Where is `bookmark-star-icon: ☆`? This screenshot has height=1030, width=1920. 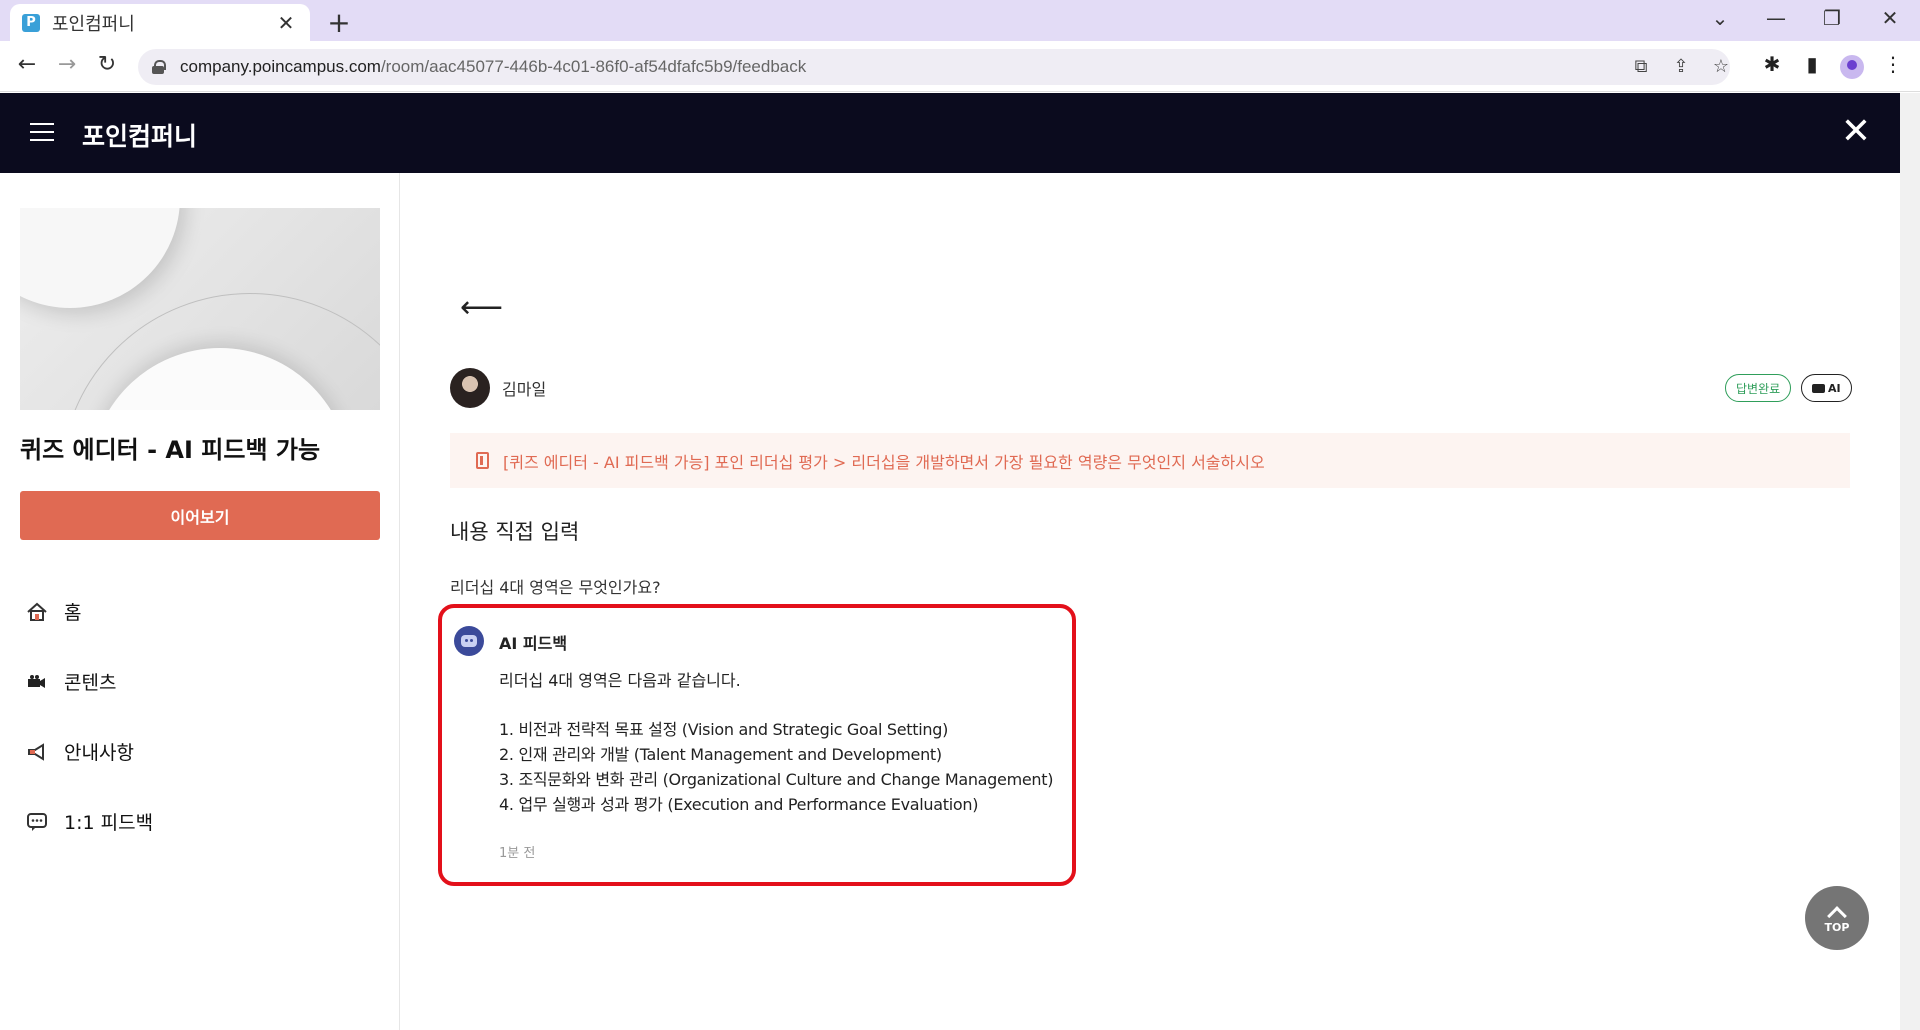
bookmark-star-icon: ☆ is located at coordinates (1721, 66).